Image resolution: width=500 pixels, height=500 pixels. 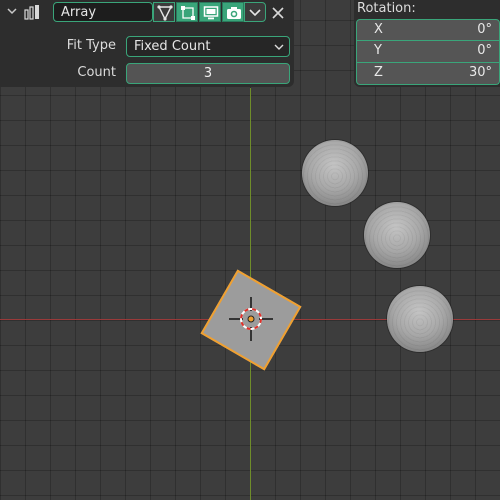 I want to click on on-cage-icon, so click(x=188, y=13).